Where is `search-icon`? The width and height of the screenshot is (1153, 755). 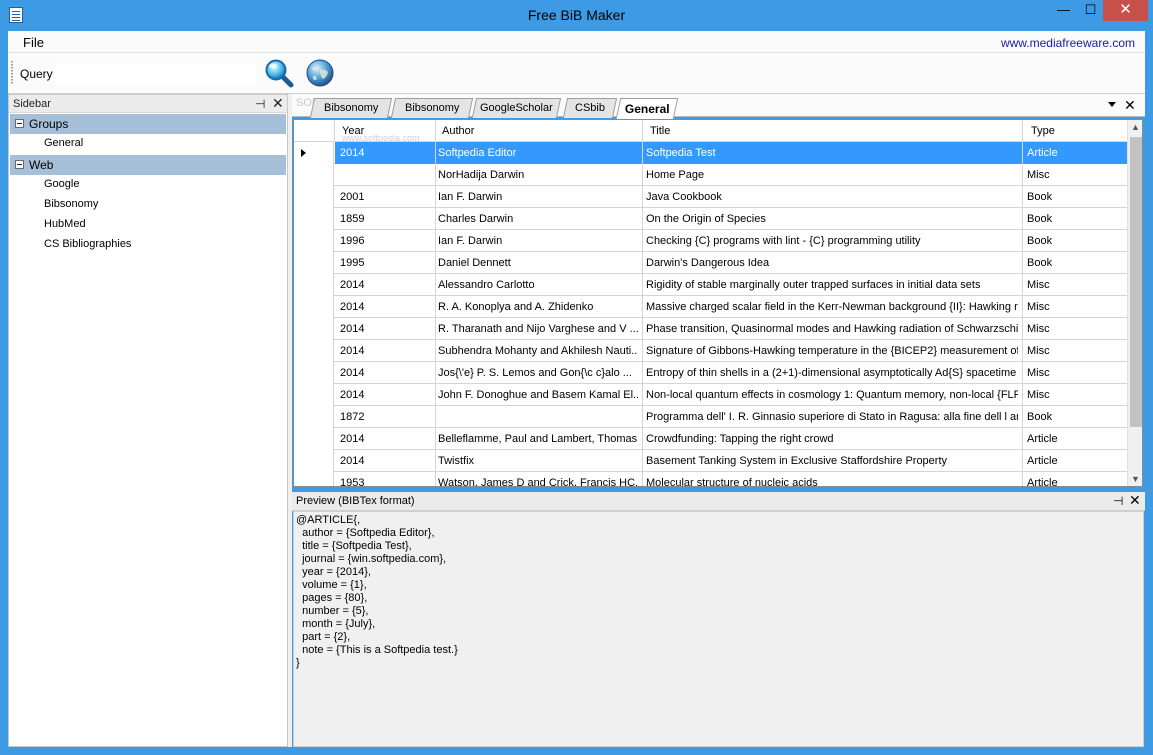
search-icon is located at coordinates (279, 73).